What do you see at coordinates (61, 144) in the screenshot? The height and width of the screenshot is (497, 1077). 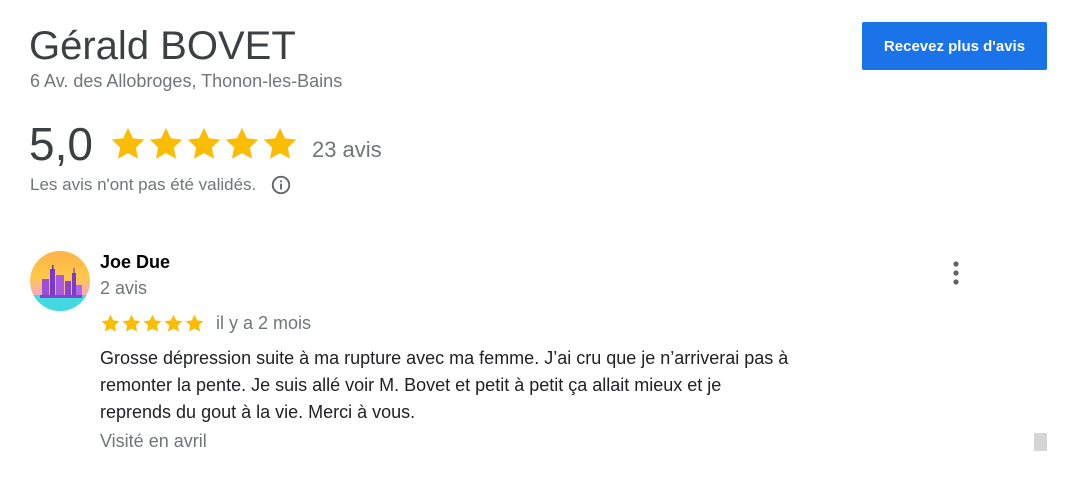 I see `rating-value: 5,0` at bounding box center [61, 144].